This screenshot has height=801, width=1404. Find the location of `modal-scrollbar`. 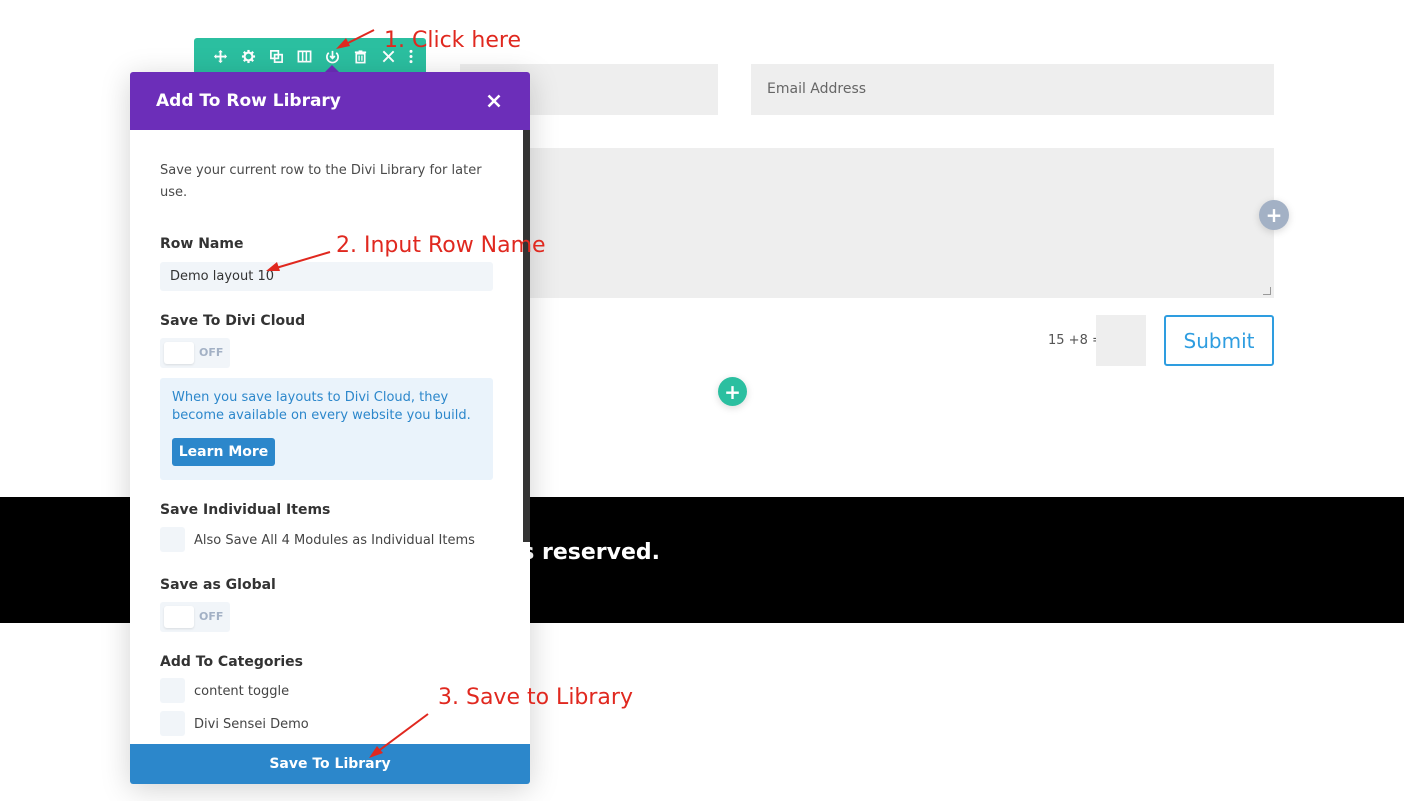

modal-scrollbar is located at coordinates (526, 336).